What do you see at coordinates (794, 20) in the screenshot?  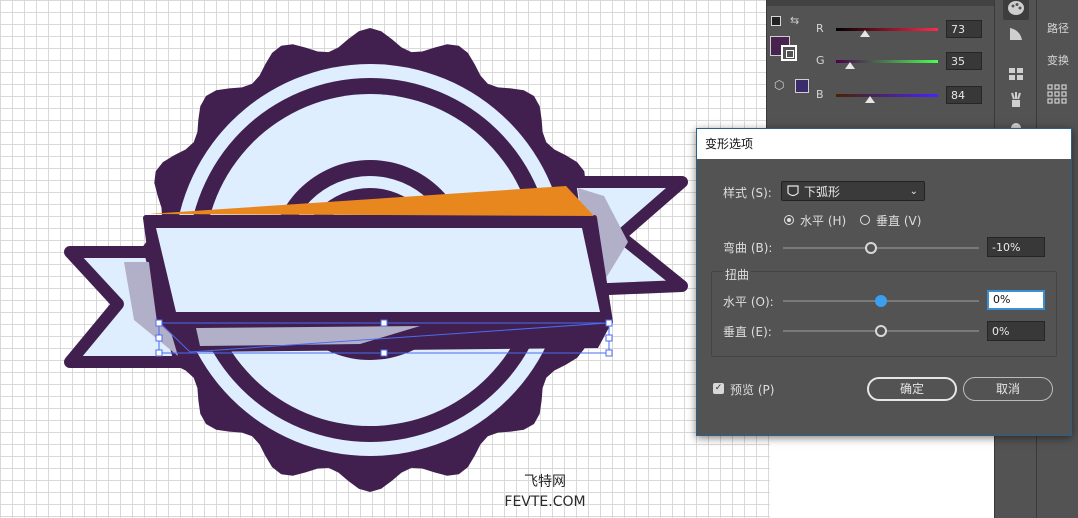 I see `swap-colors-icon: ⇆` at bounding box center [794, 20].